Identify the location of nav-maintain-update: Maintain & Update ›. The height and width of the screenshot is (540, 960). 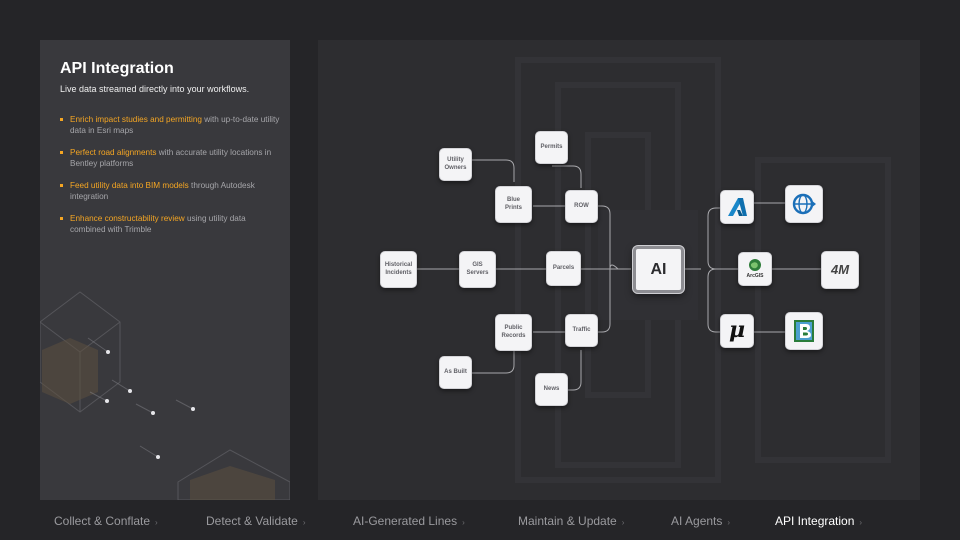
(571, 521).